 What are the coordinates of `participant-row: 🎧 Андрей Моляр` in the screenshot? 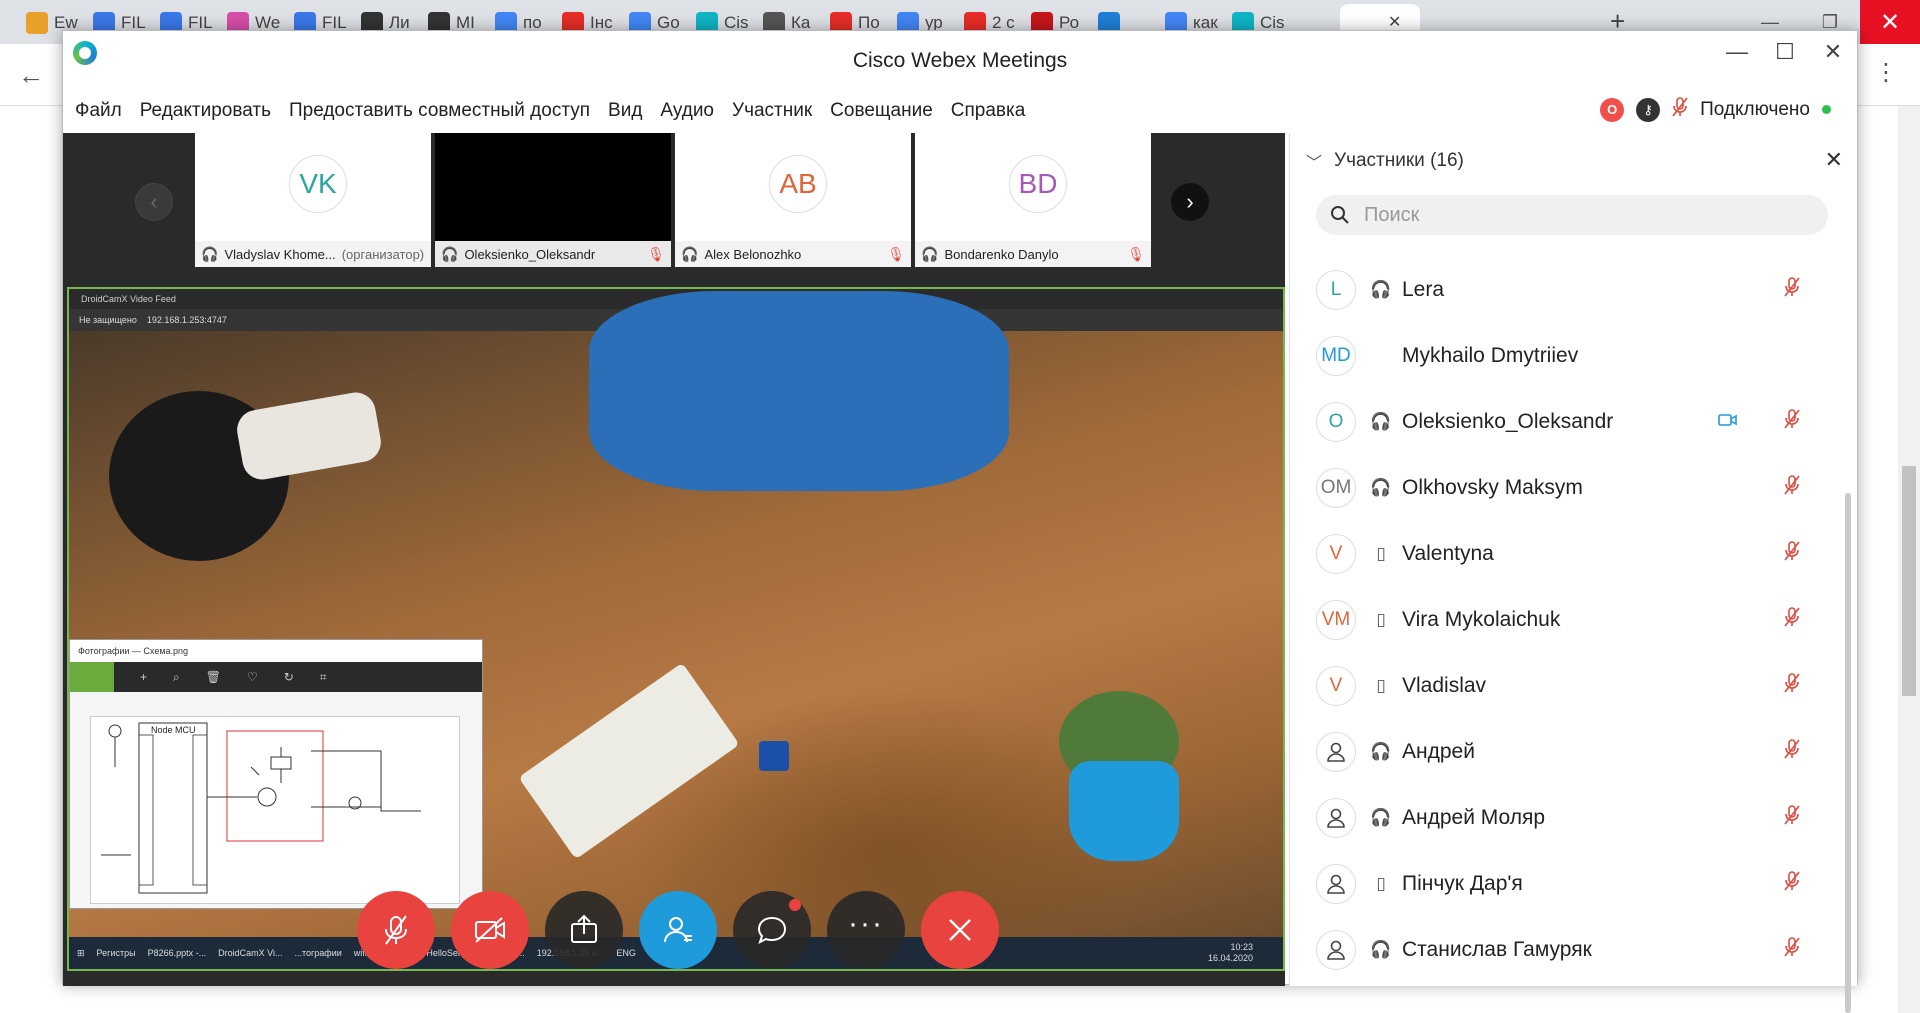 It's located at (1574, 818).